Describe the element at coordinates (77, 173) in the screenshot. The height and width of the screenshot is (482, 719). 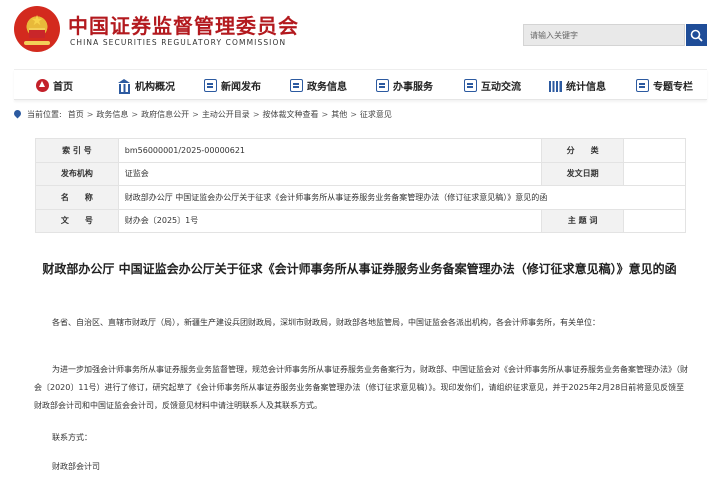
I see `issuer-label: 发布机构` at that location.